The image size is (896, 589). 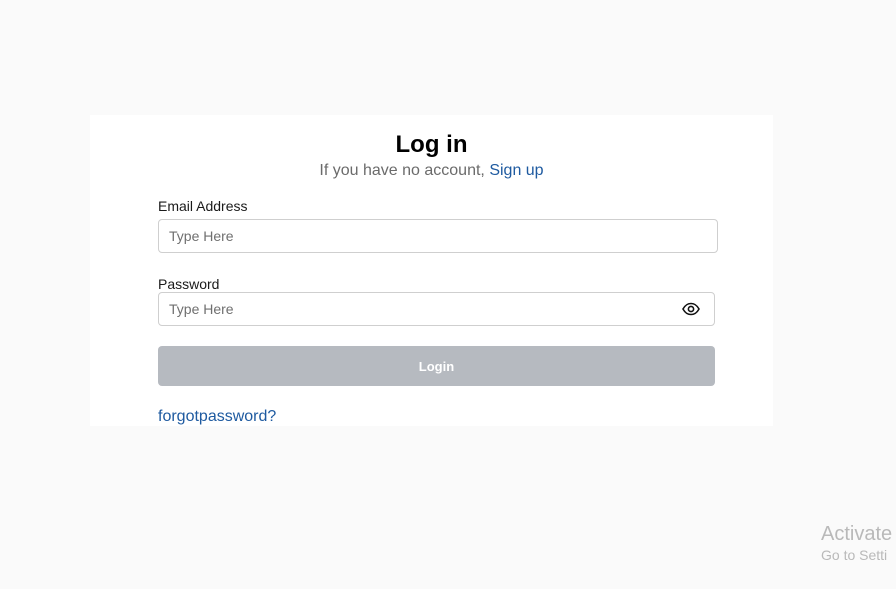 I want to click on watermark-line2: Go to Setti, so click(x=854, y=555).